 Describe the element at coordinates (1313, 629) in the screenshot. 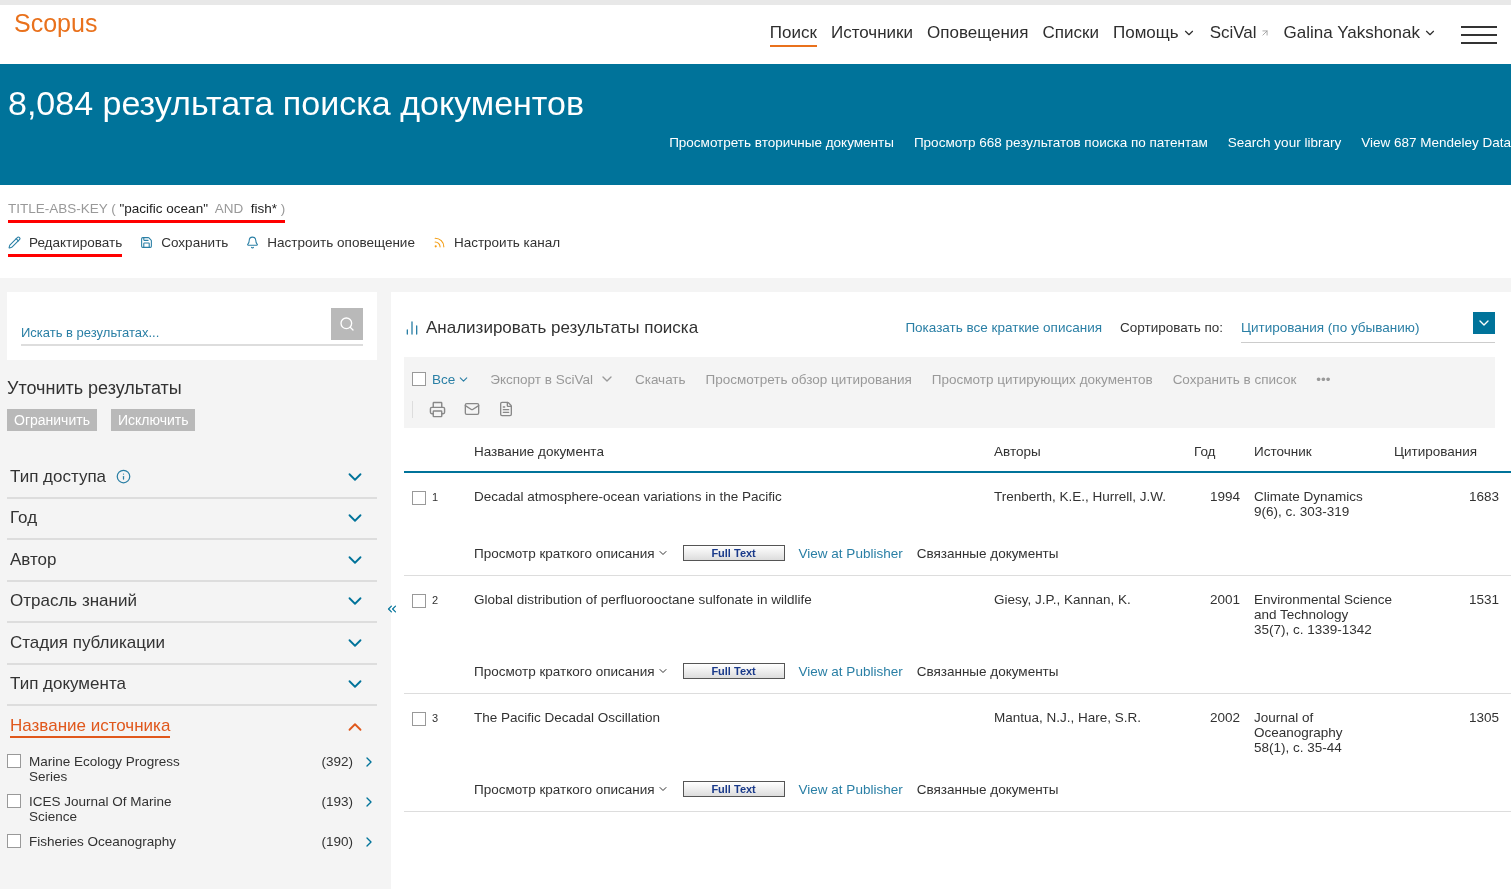

I see `source-detail: 35(7), c. 1339-1342` at that location.